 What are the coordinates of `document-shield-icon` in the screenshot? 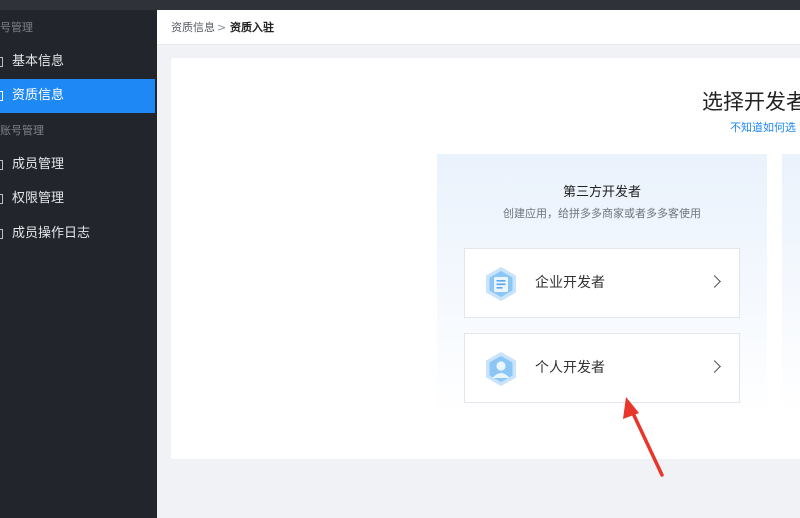 It's located at (501, 284).